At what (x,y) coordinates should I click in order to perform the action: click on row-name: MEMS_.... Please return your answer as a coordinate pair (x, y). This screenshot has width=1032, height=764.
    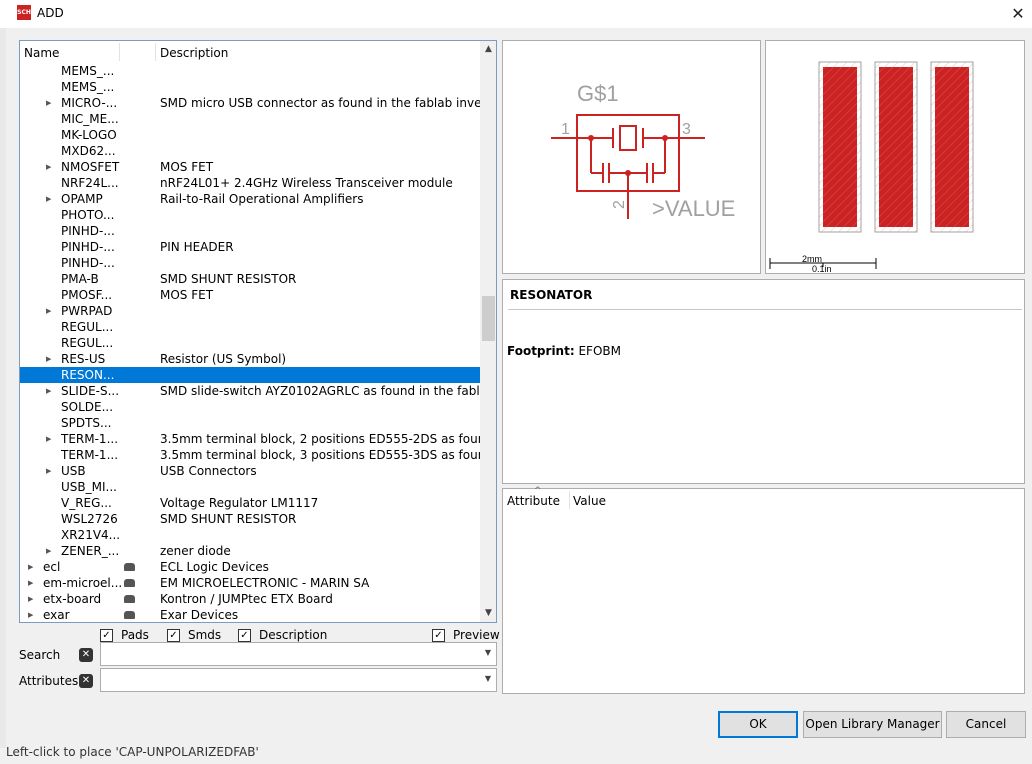
    Looking at the image, I should click on (88, 71).